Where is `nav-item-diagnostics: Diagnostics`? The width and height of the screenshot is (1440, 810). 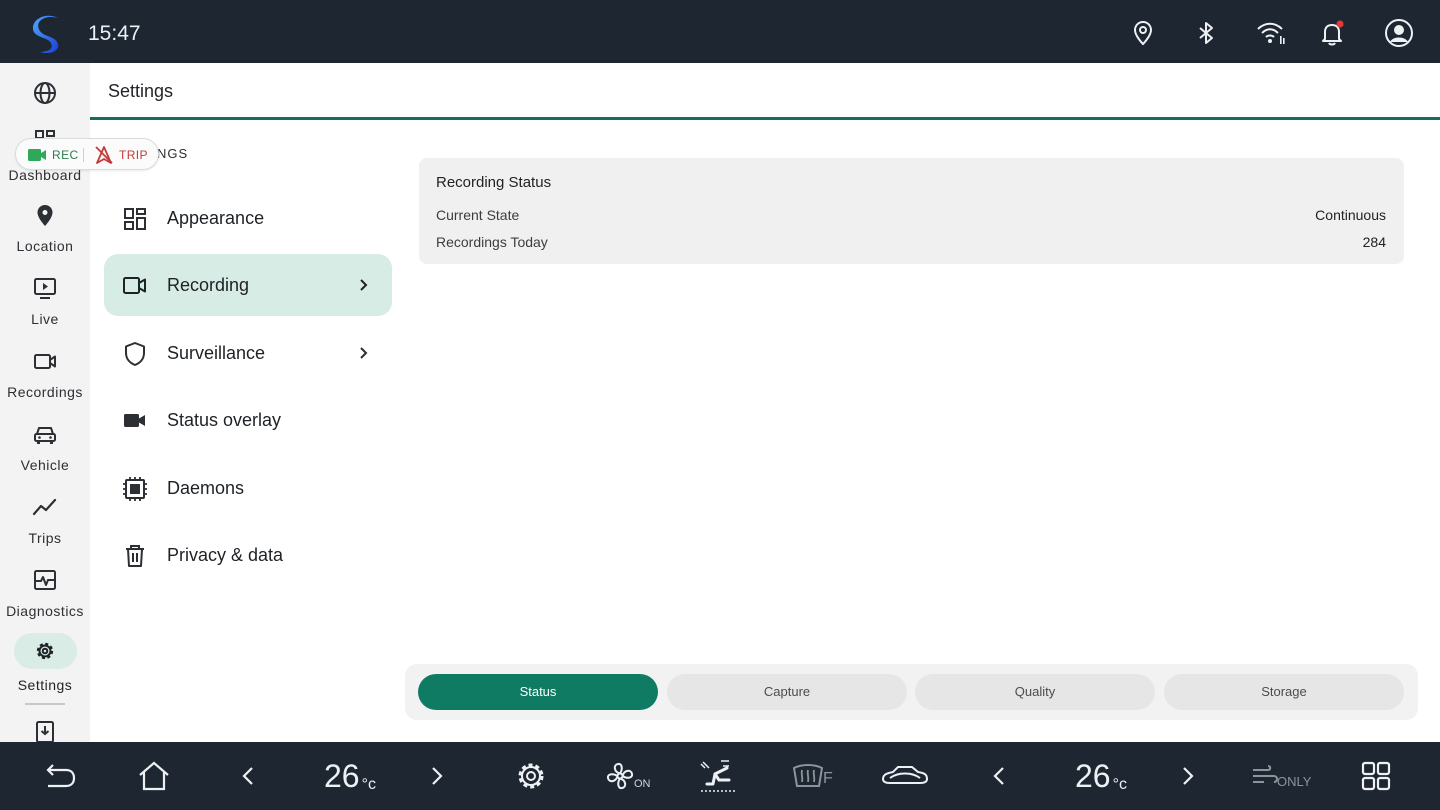 nav-item-diagnostics: Diagnostics is located at coordinates (45, 602).